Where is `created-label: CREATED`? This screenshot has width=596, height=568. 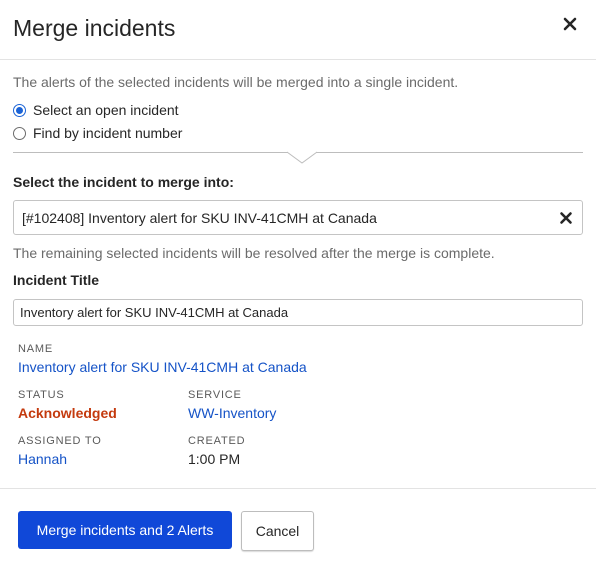 created-label: CREATED is located at coordinates (217, 441).